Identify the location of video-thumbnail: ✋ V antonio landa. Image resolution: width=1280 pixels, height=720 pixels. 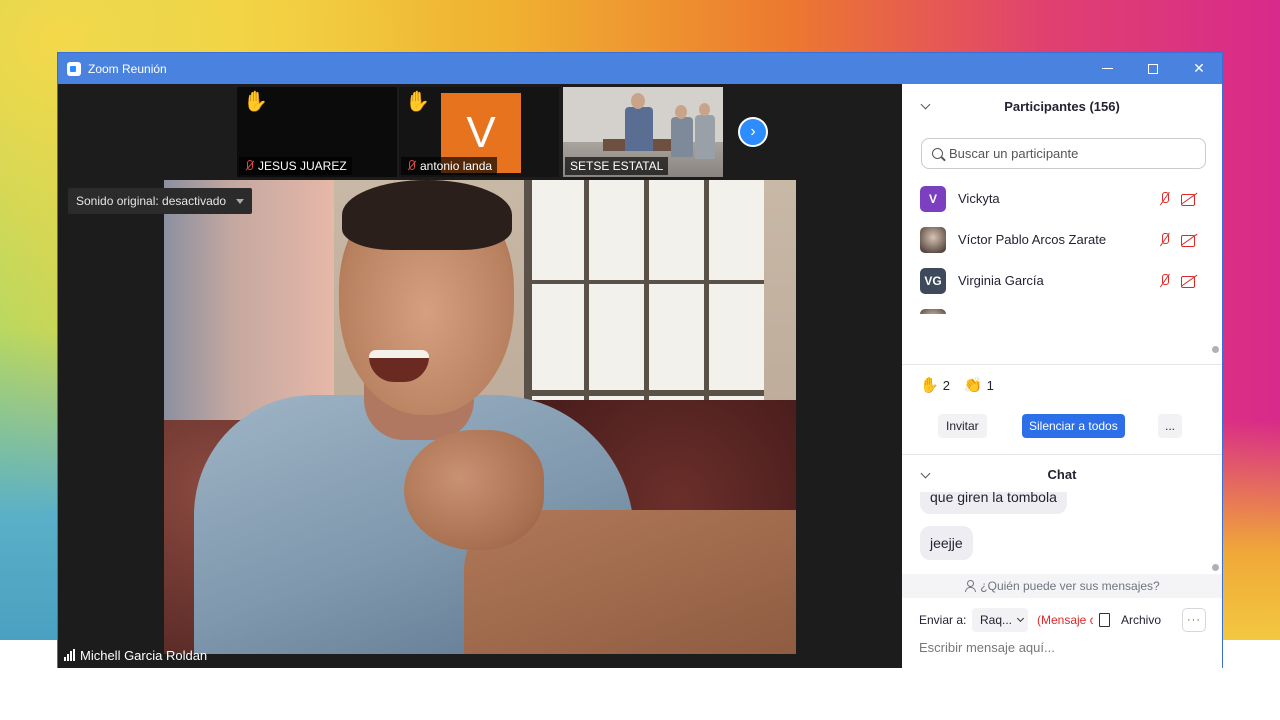
(479, 132).